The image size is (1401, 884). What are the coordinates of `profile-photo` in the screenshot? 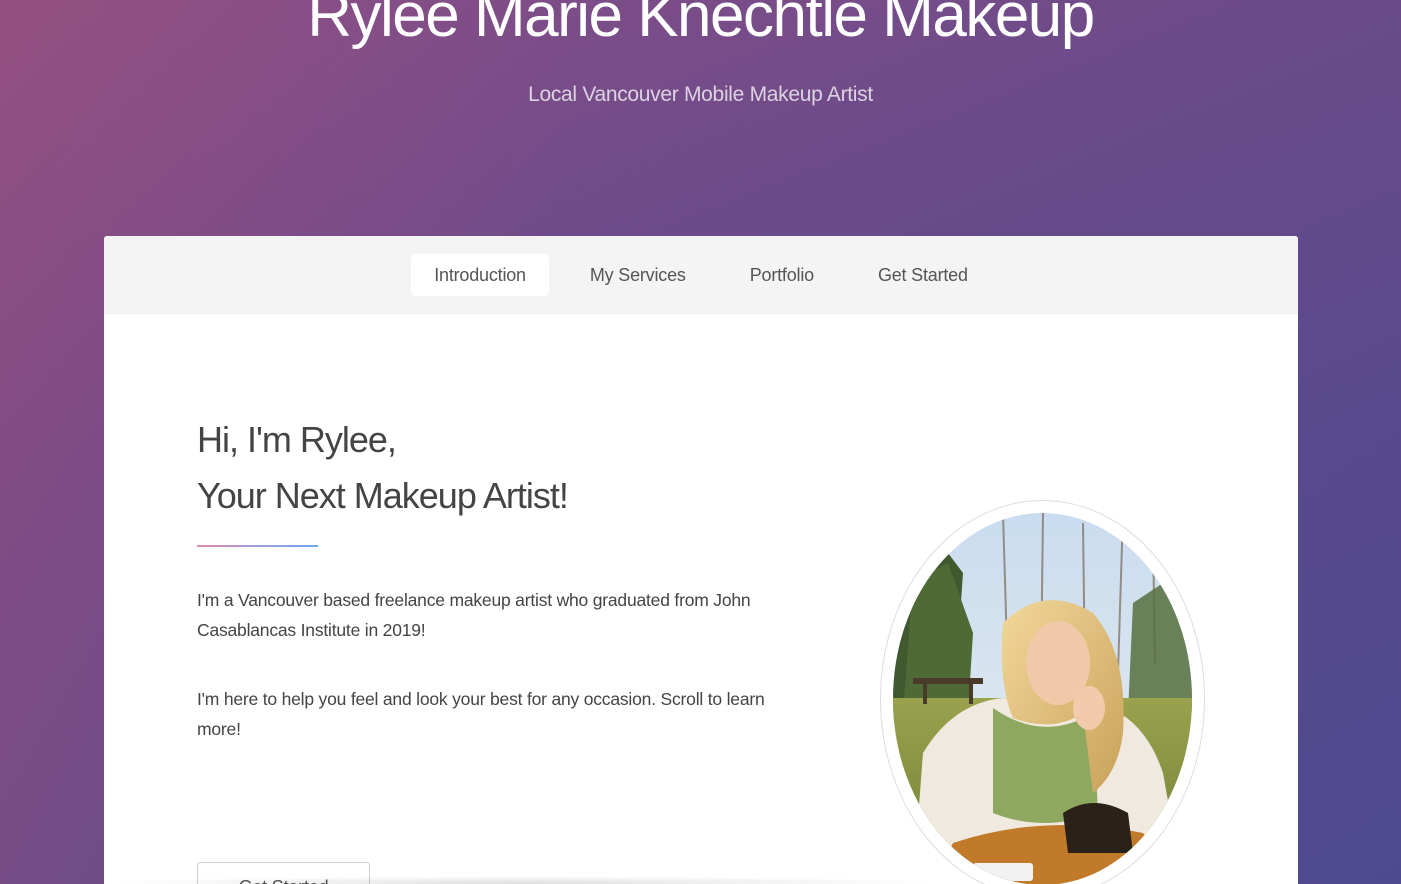 It's located at (1042, 698).